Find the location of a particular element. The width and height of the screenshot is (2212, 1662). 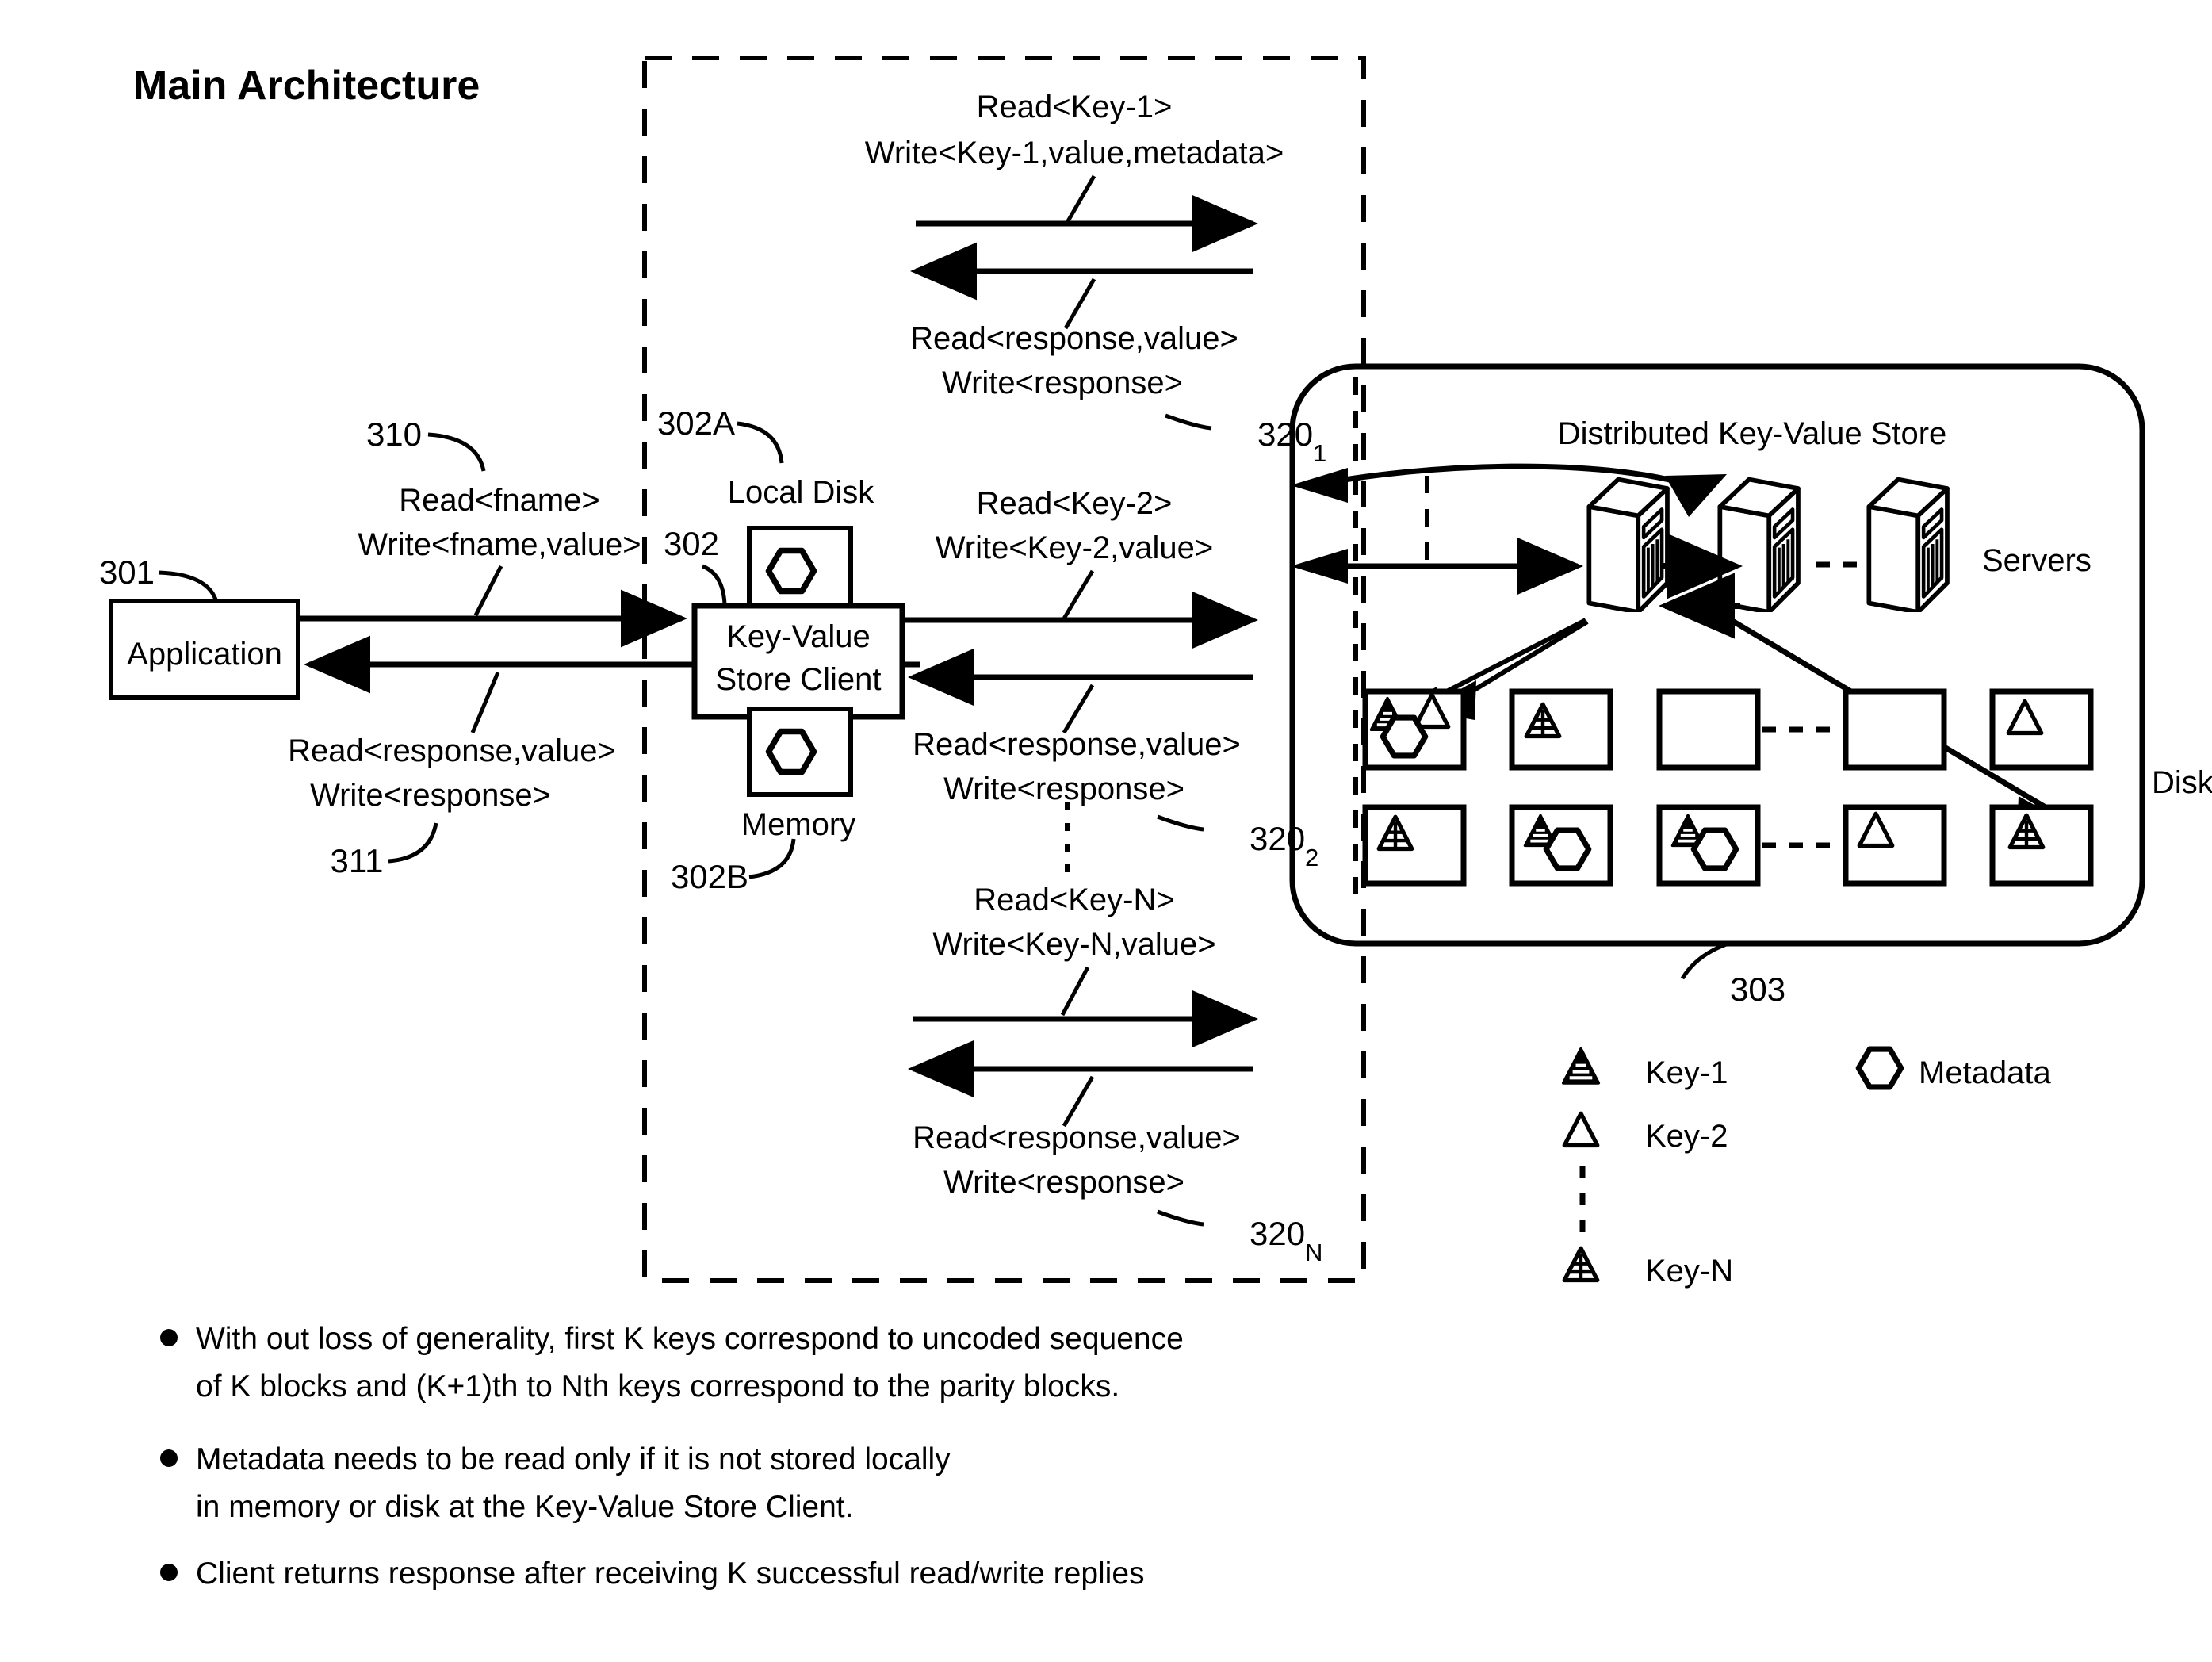

ref-320-N-sub: N is located at coordinates (1313, 1252).